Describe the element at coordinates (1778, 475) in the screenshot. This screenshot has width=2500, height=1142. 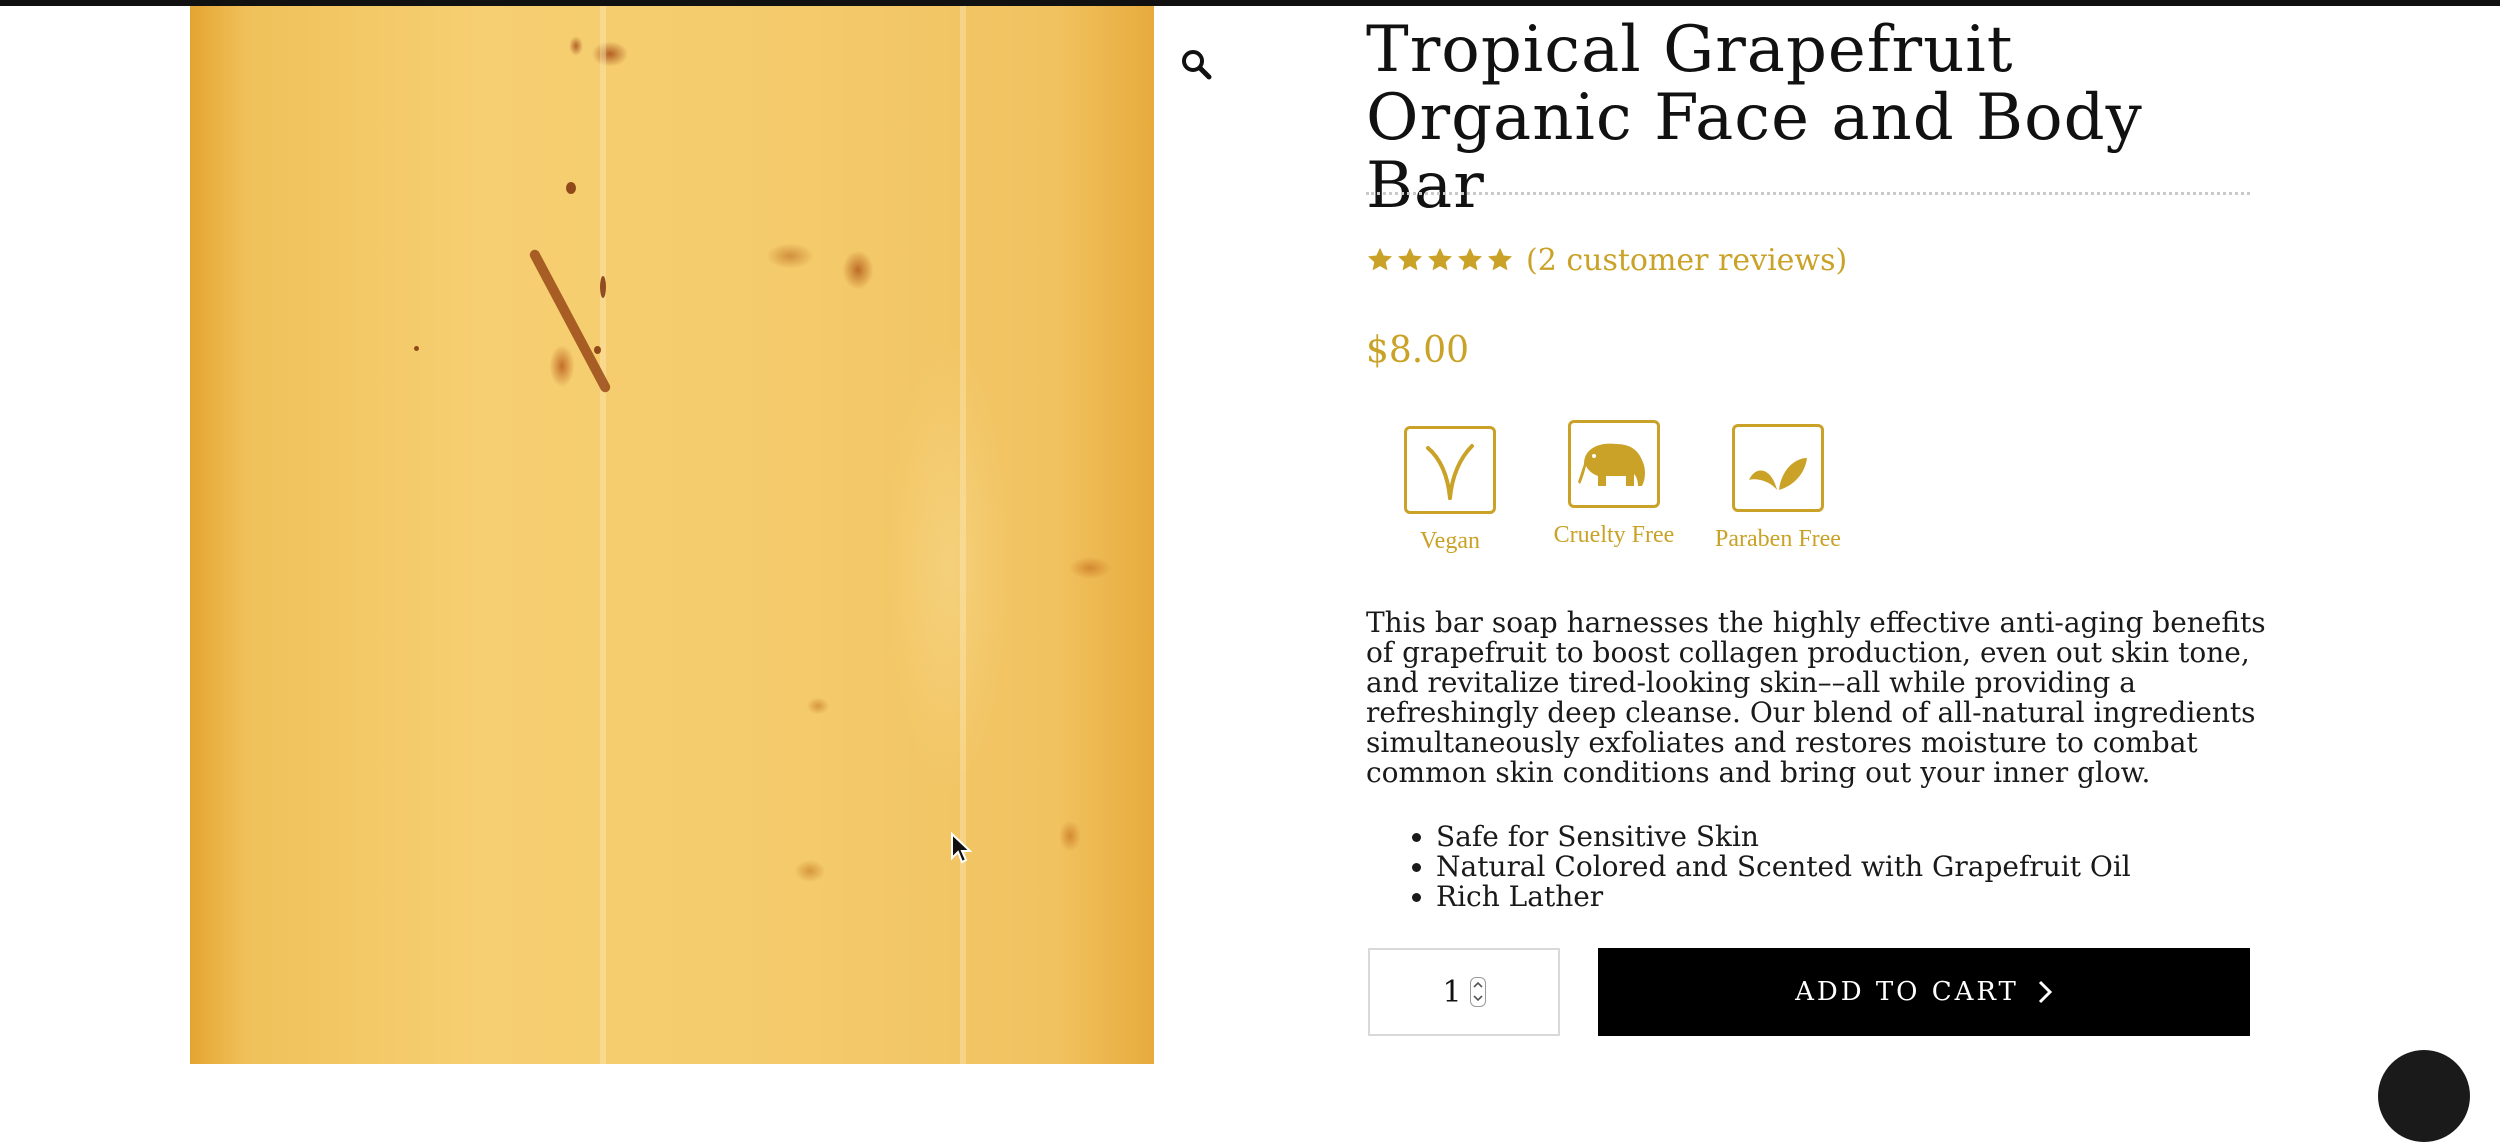
I see `leaves-icon` at that location.